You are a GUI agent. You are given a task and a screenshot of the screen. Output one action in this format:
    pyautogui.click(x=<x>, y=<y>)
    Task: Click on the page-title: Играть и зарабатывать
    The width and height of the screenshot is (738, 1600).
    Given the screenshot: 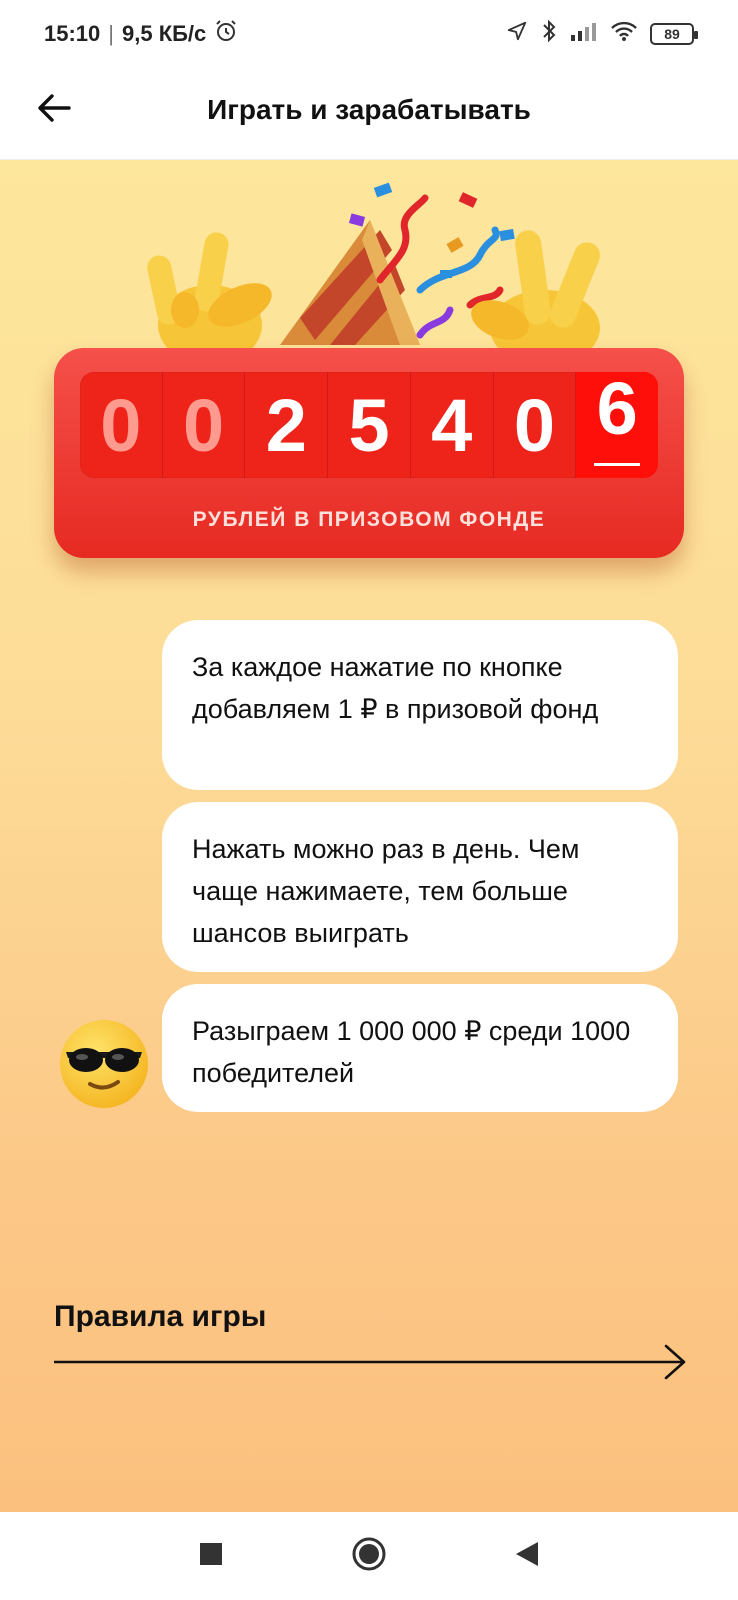 What is the action you would take?
    pyautogui.click(x=369, y=109)
    